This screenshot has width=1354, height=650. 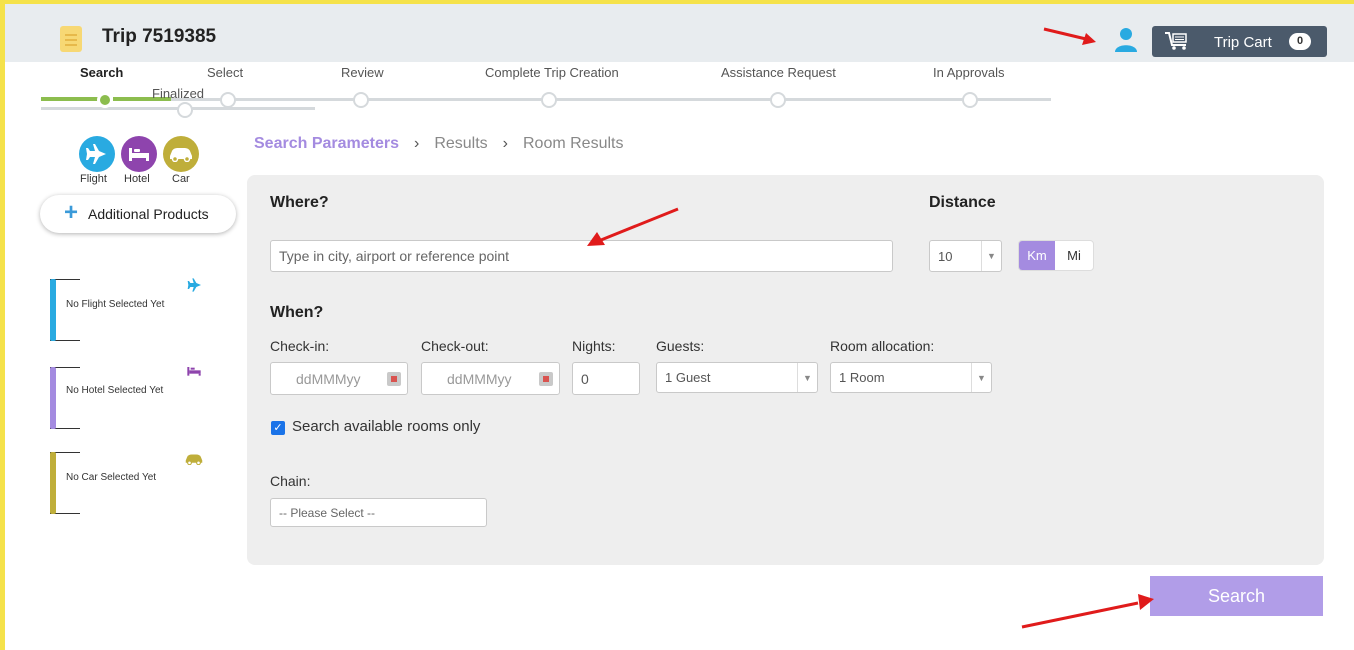 What do you see at coordinates (327, 512) in the screenshot?
I see `chain-placeholder: -- Please Select --` at bounding box center [327, 512].